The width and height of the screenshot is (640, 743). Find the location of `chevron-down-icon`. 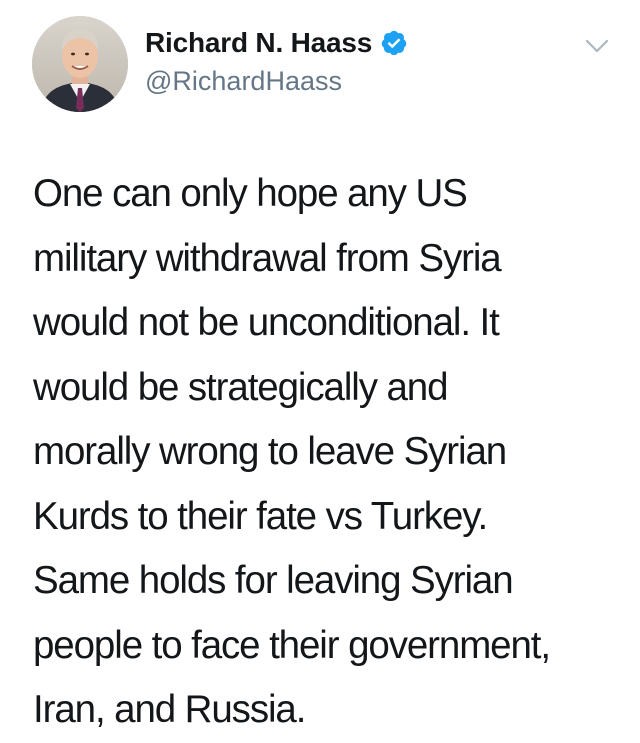

chevron-down-icon is located at coordinates (597, 46).